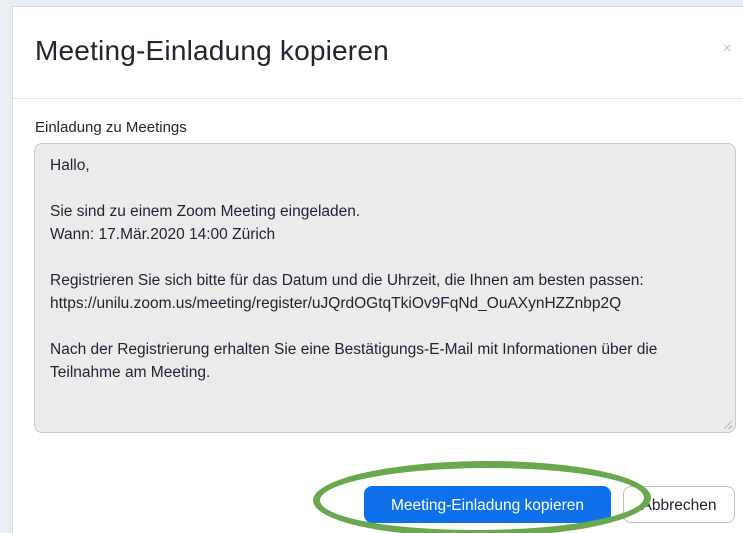 Image resolution: width=743 pixels, height=533 pixels. What do you see at coordinates (6, 266) in the screenshot?
I see `window-edge-left` at bounding box center [6, 266].